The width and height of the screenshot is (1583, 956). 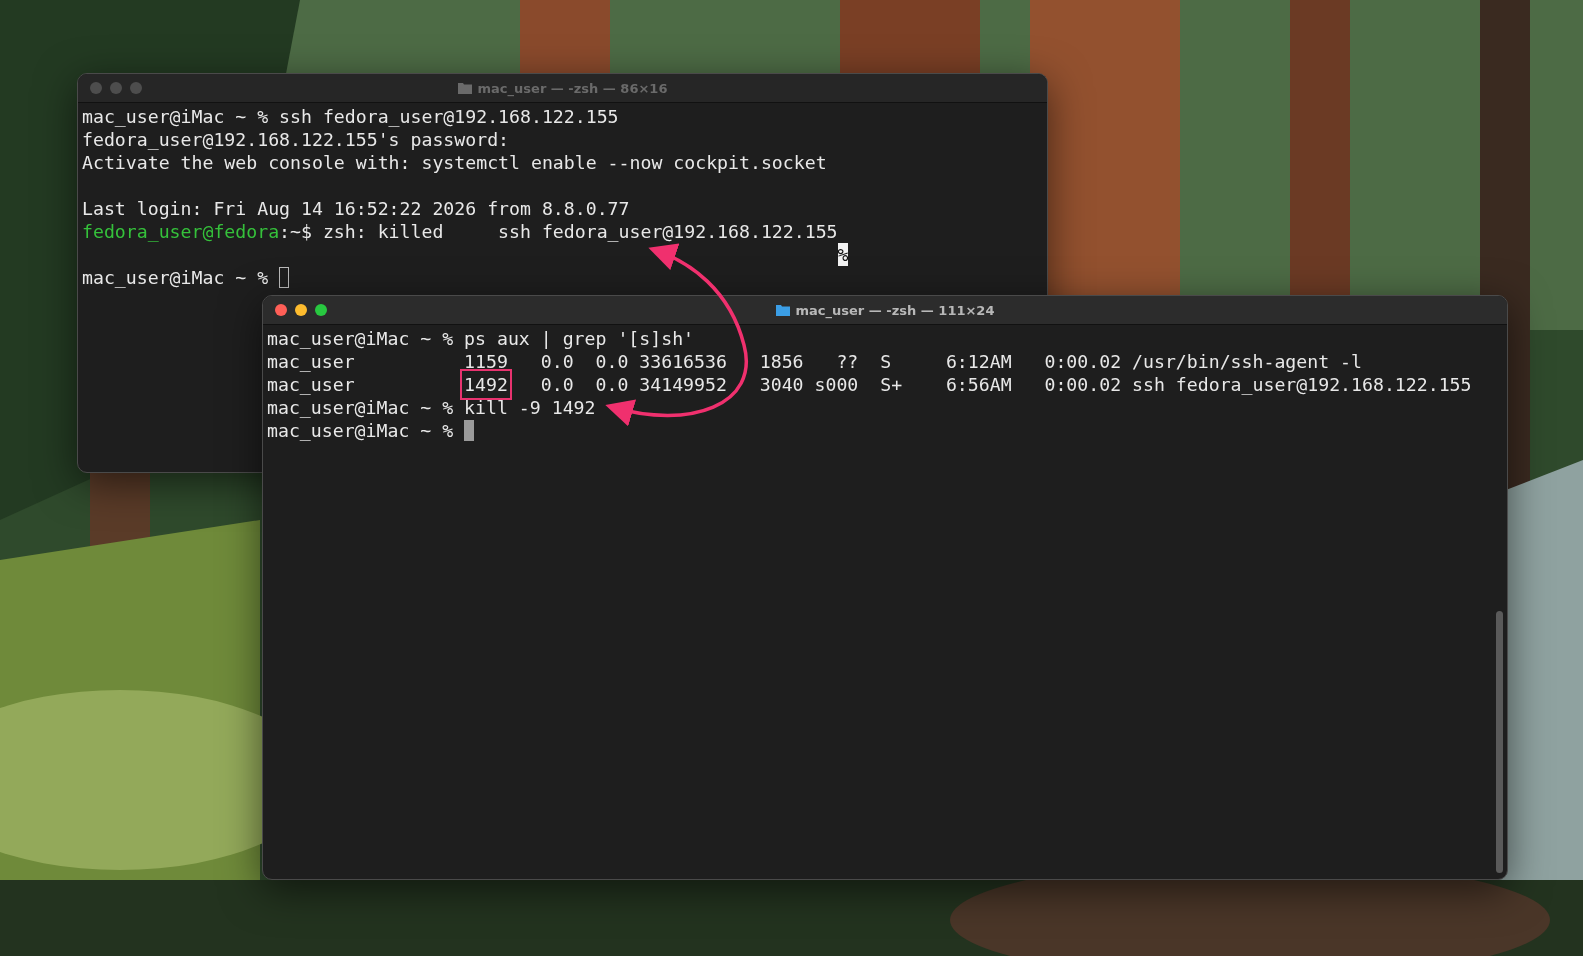 What do you see at coordinates (572, 88) in the screenshot?
I see `window-title: mac_user — -zsh — 86×16` at bounding box center [572, 88].